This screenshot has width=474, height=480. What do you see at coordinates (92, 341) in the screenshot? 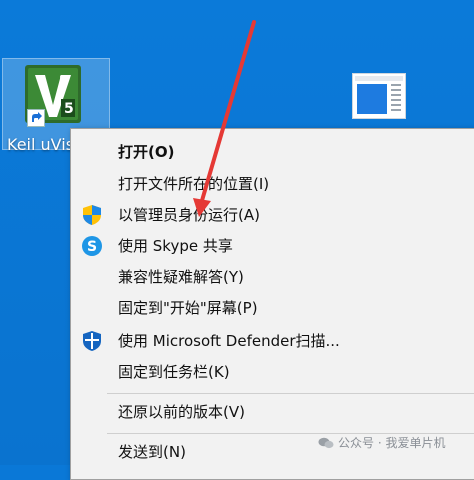
I see `defender-icon` at bounding box center [92, 341].